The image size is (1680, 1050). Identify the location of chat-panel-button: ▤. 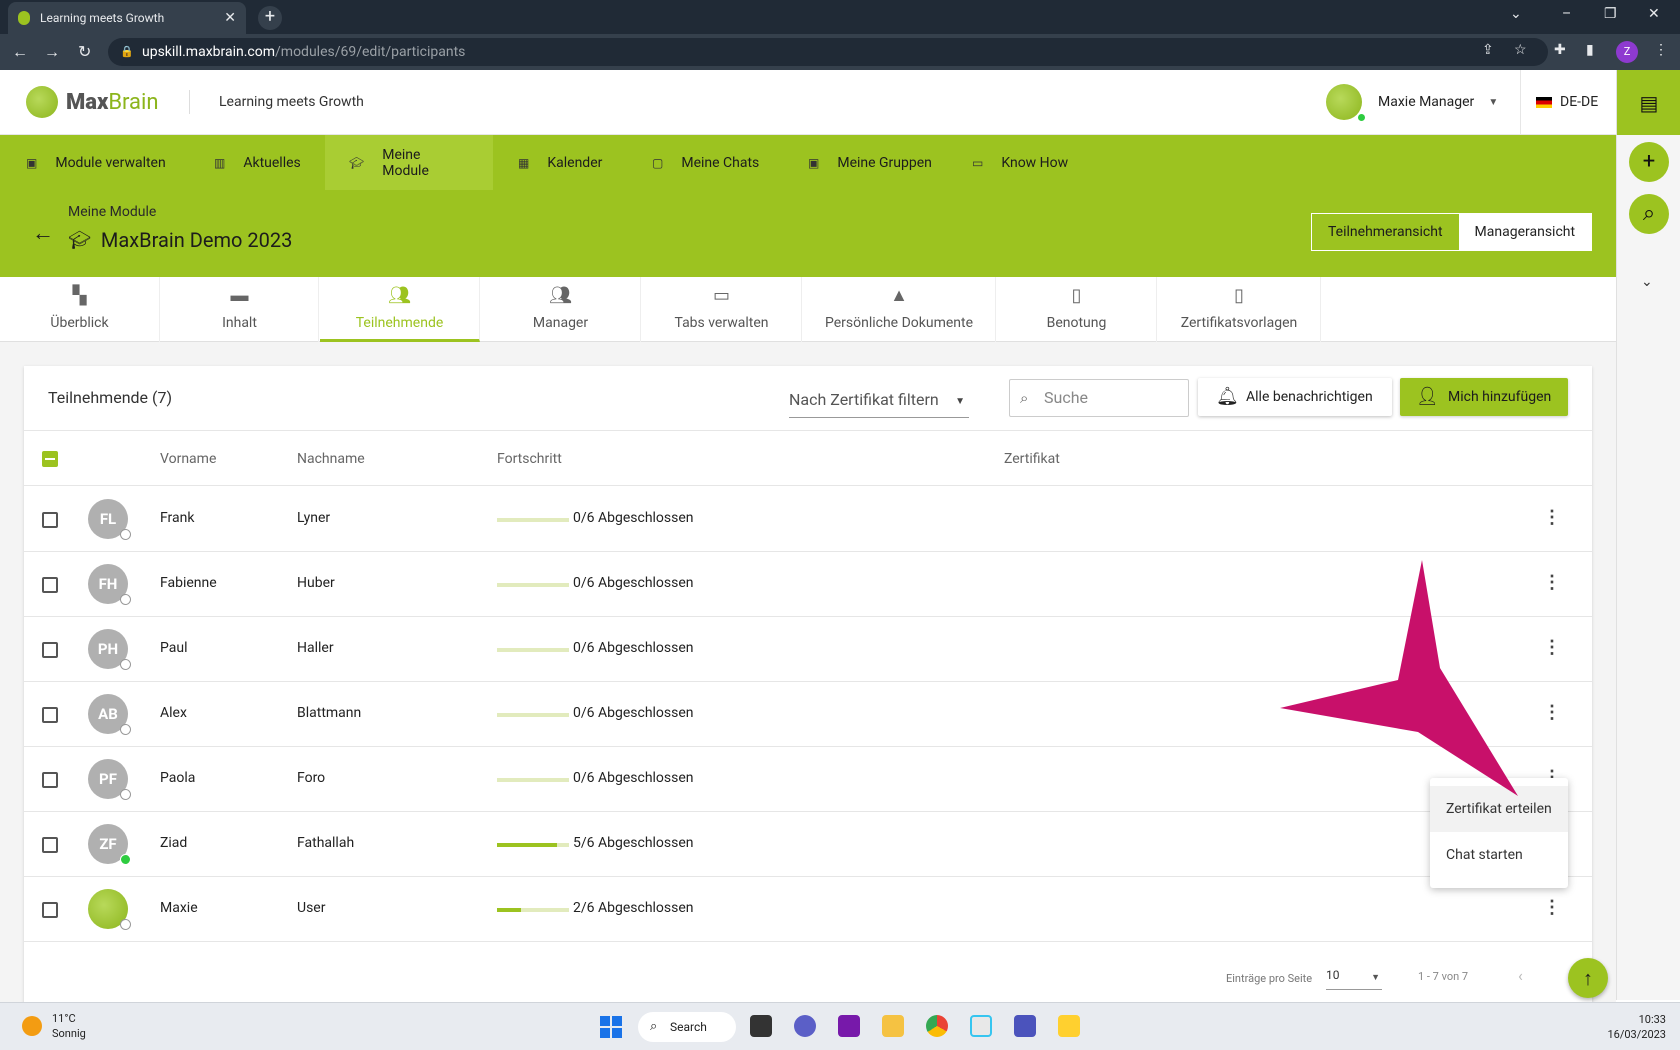
(1648, 102).